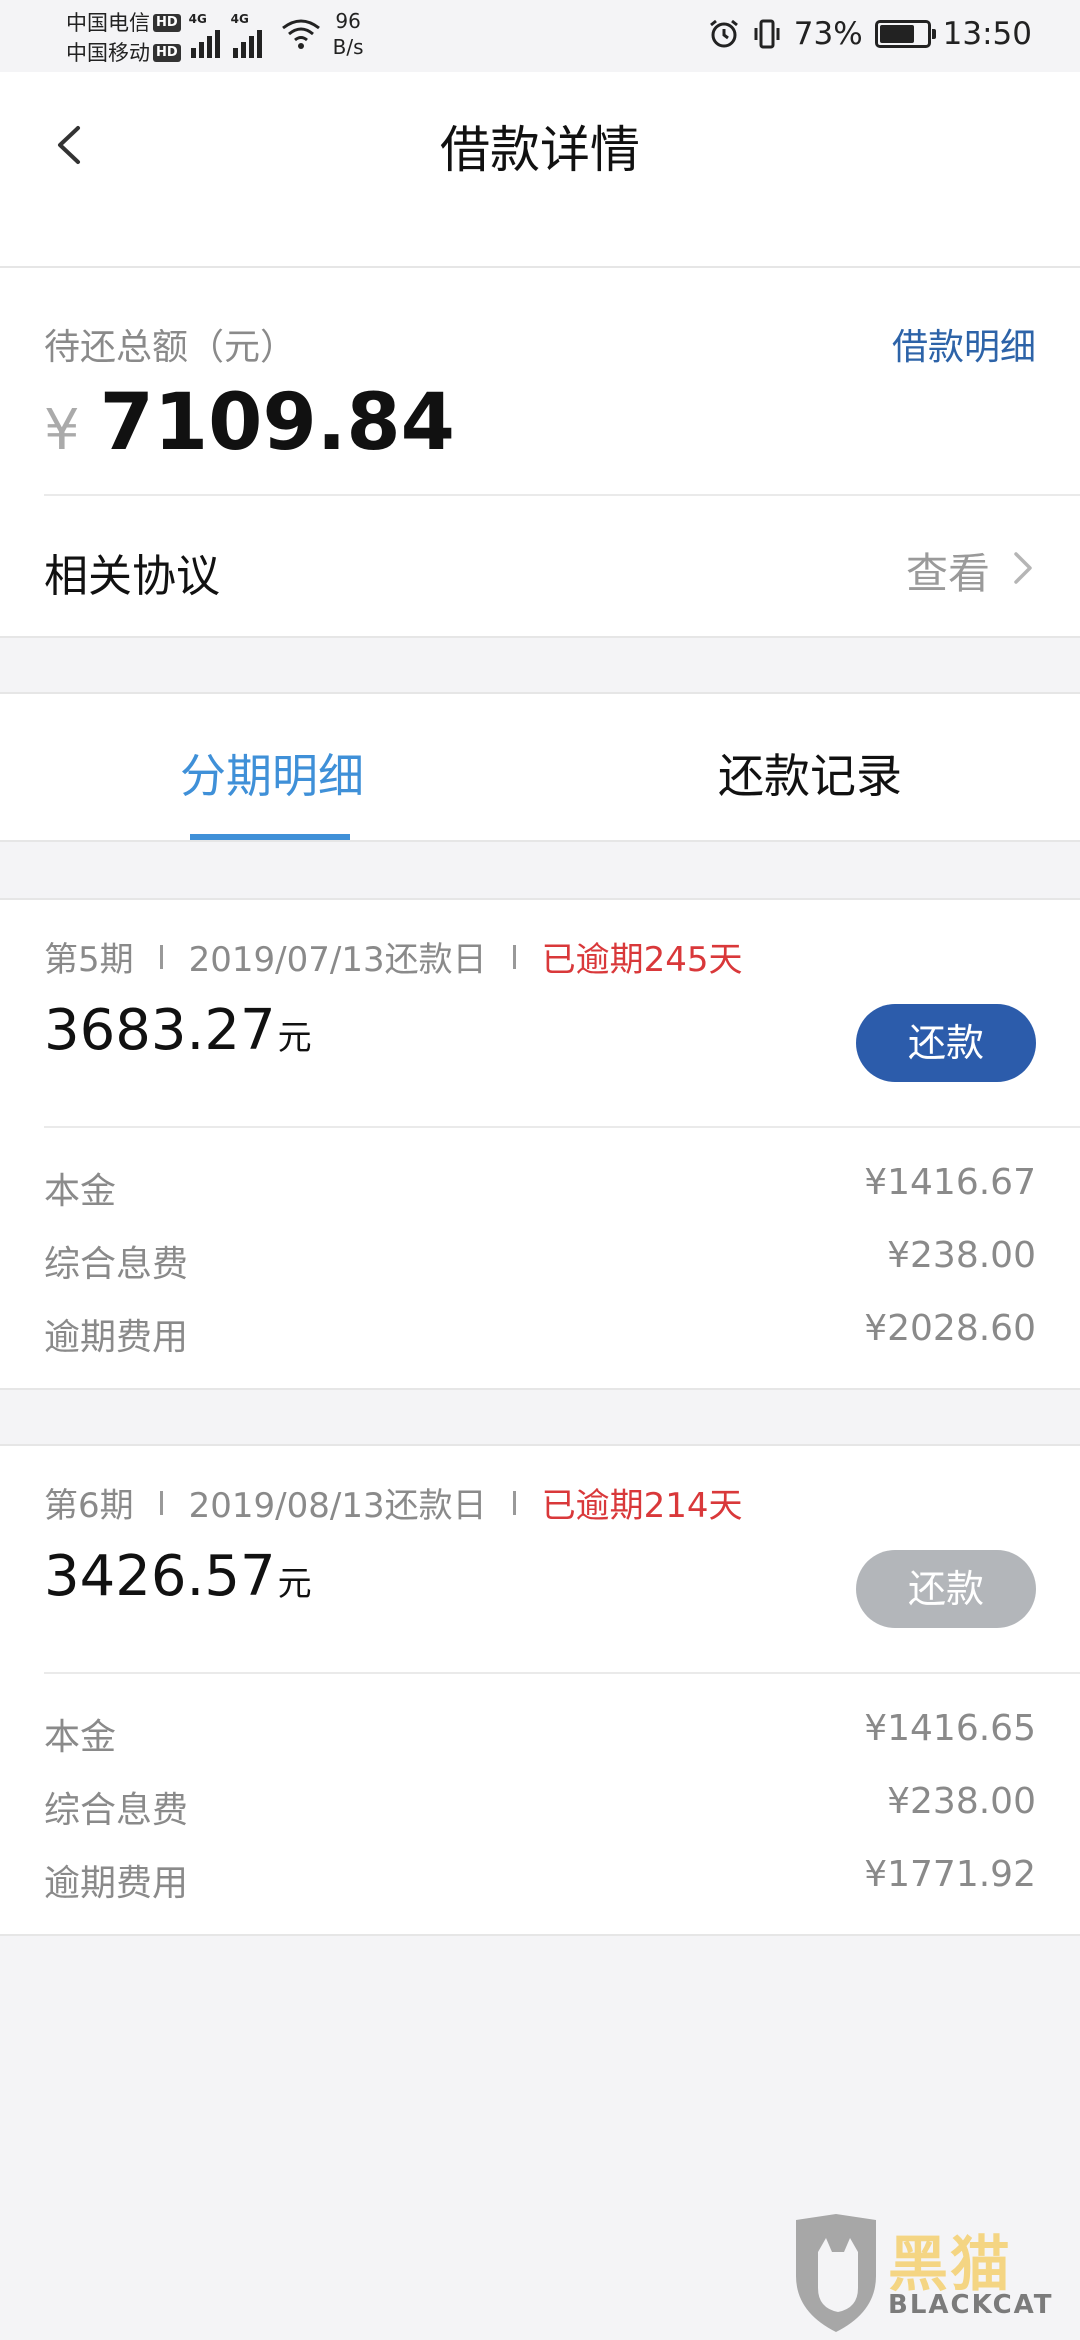  Describe the element at coordinates (62, 430) in the screenshot. I see `currency-symbol: ¥` at that location.